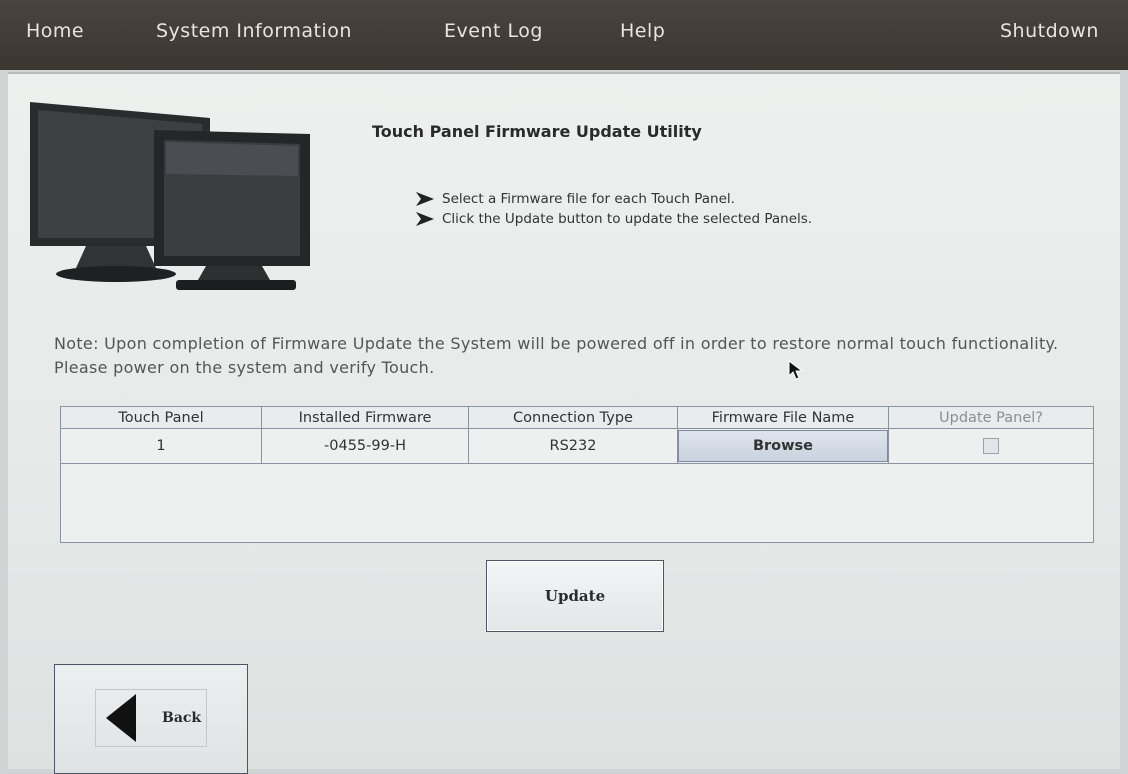 This screenshot has height=774, width=1128. What do you see at coordinates (170, 196) in the screenshot?
I see `monitors-illustration` at bounding box center [170, 196].